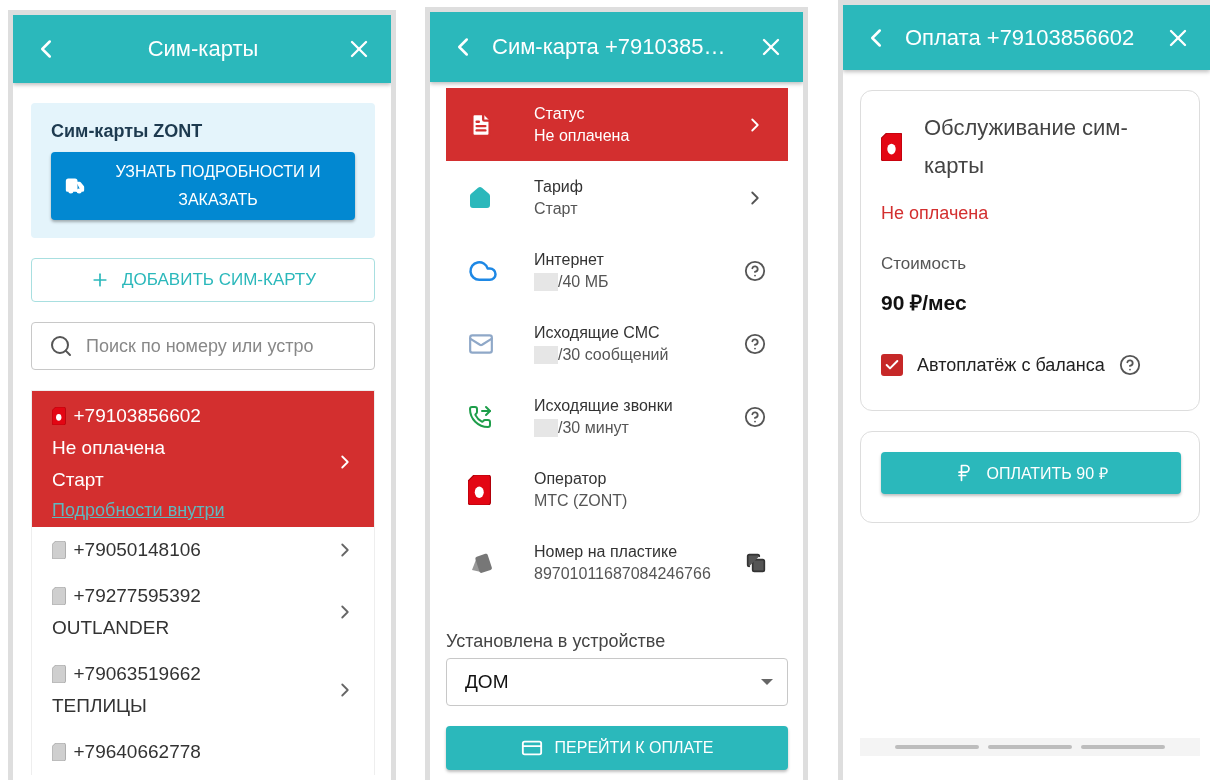  I want to click on header-title: Сим-карты, so click(203, 49).